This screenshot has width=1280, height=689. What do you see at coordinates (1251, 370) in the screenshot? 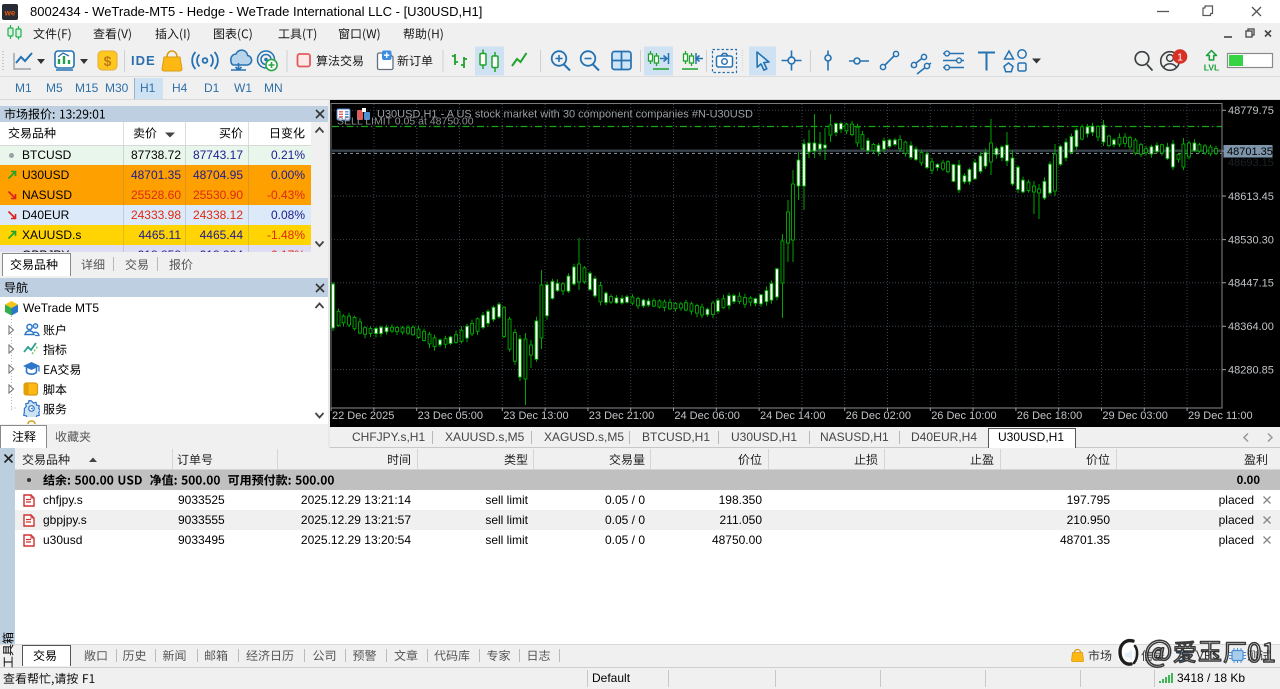
I see `svg-text: 48280.85` at bounding box center [1251, 370].